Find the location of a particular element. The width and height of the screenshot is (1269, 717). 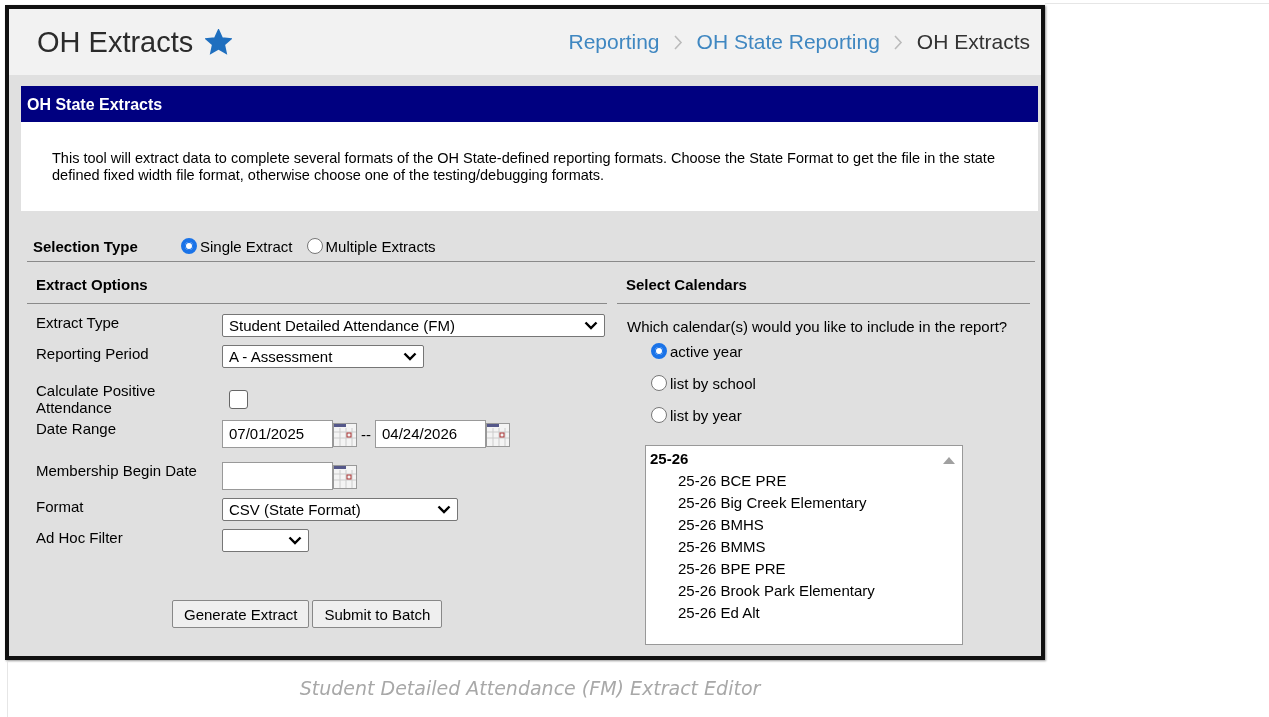

list-item: 25-26 BPE PRE is located at coordinates (804, 569).